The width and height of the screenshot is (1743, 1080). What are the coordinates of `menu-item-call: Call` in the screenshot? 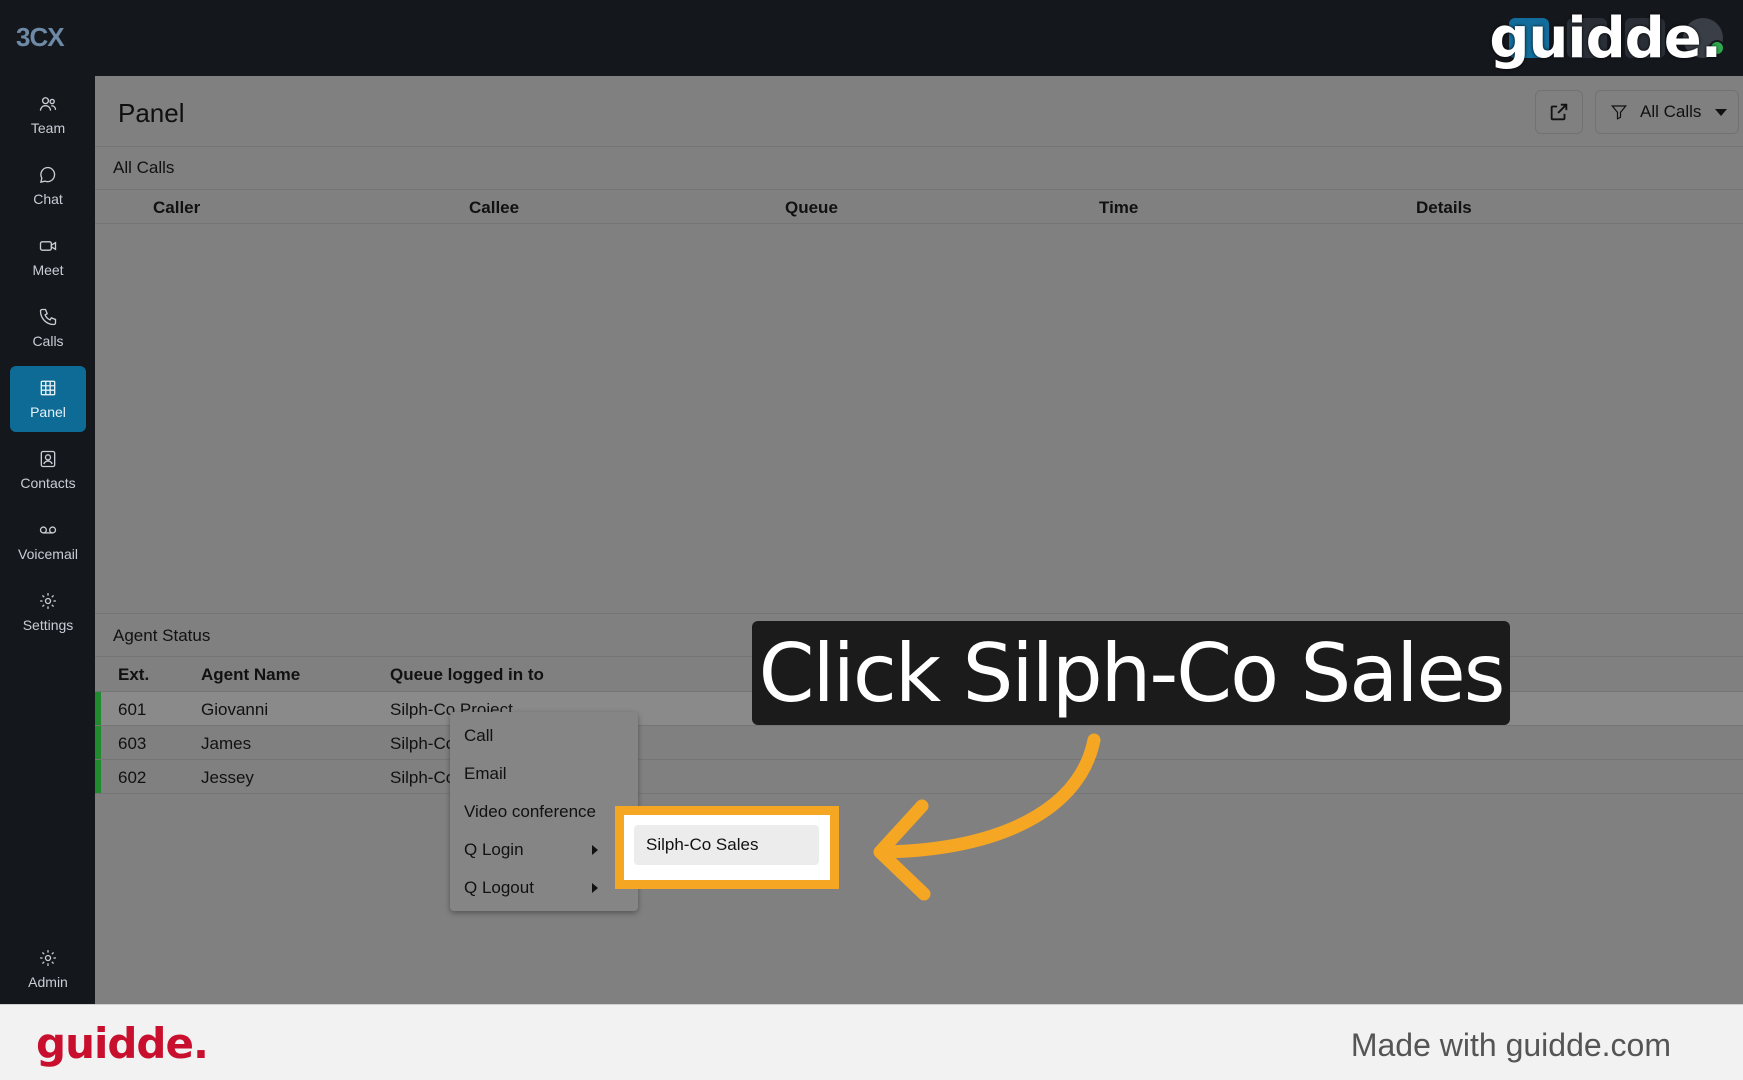 It's located at (478, 736).